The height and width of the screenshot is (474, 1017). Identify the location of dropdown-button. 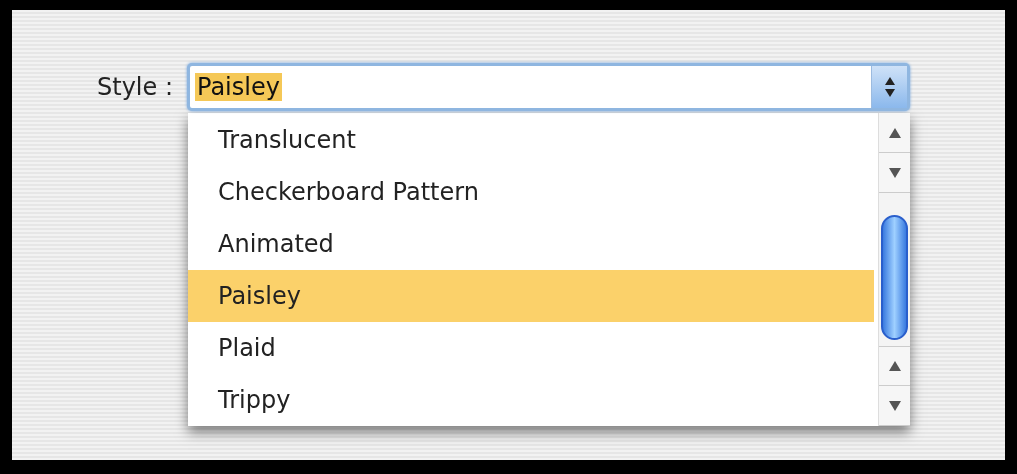
(889, 87).